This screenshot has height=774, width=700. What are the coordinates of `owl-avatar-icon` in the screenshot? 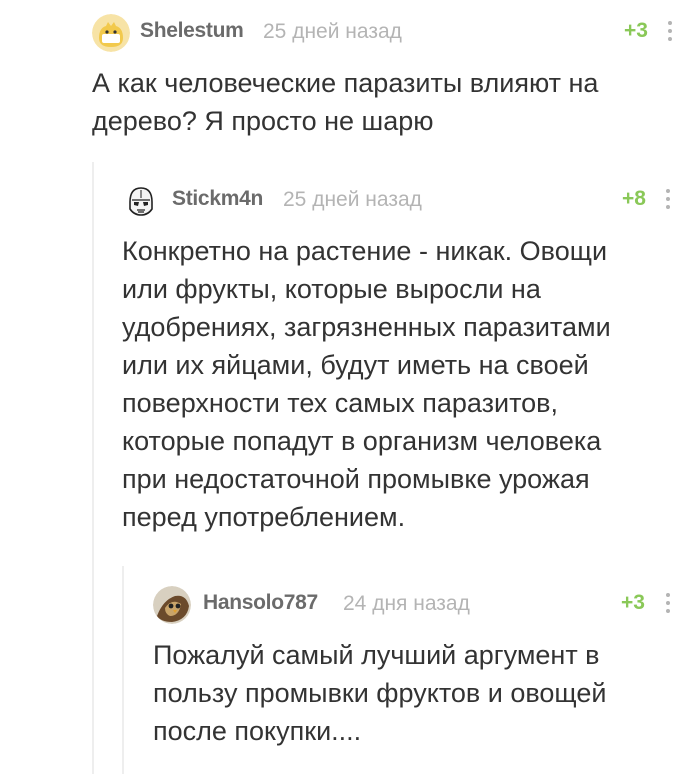 It's located at (172, 605).